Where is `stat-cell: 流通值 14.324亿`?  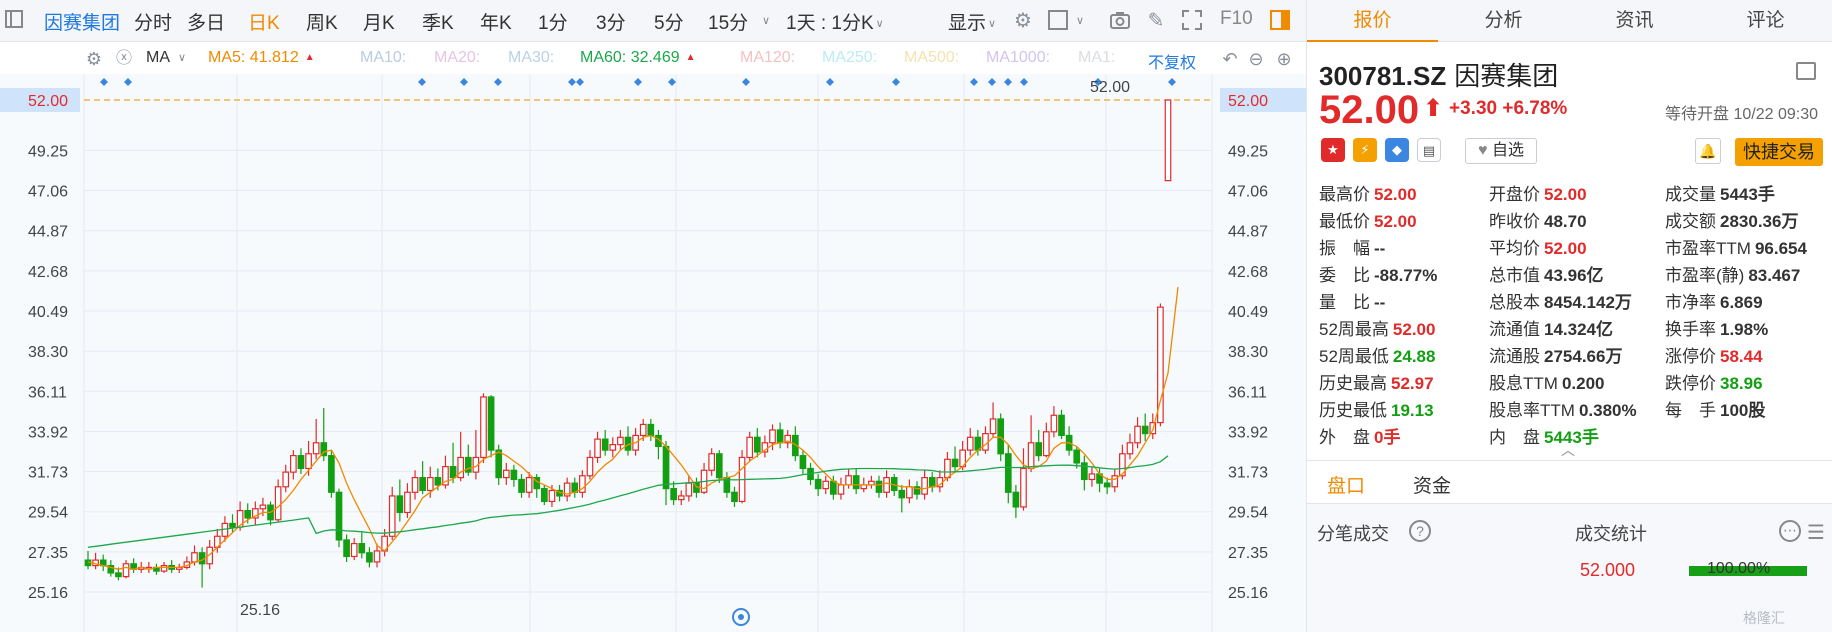
stat-cell: 流通值 14.324亿 is located at coordinates (1551, 328).